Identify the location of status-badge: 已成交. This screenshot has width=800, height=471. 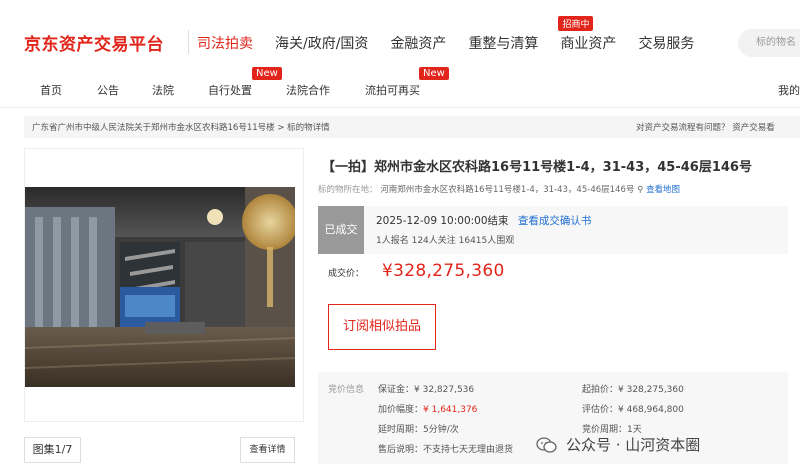
(341, 230).